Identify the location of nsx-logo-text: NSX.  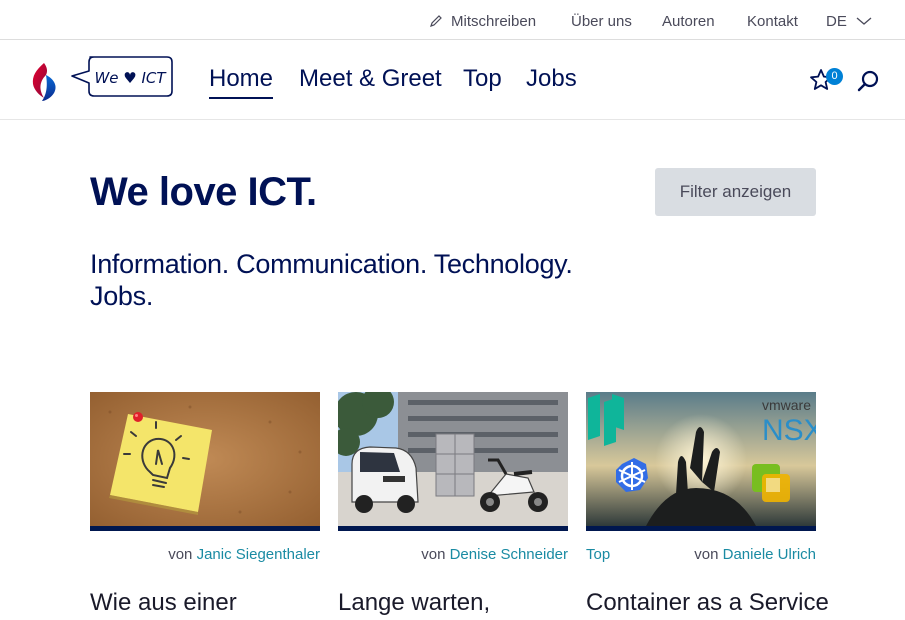
(789, 430).